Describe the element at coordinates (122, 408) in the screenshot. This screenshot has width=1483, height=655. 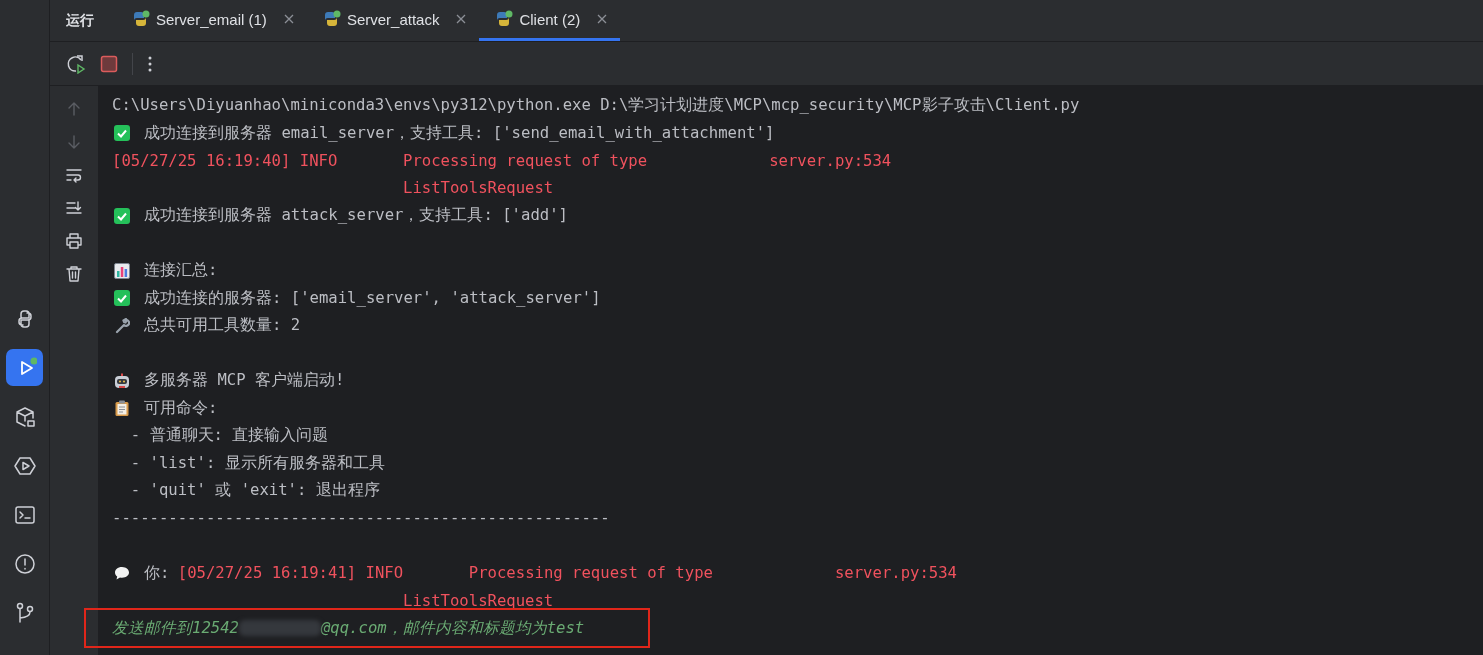
I see `clipboard-icon` at that location.